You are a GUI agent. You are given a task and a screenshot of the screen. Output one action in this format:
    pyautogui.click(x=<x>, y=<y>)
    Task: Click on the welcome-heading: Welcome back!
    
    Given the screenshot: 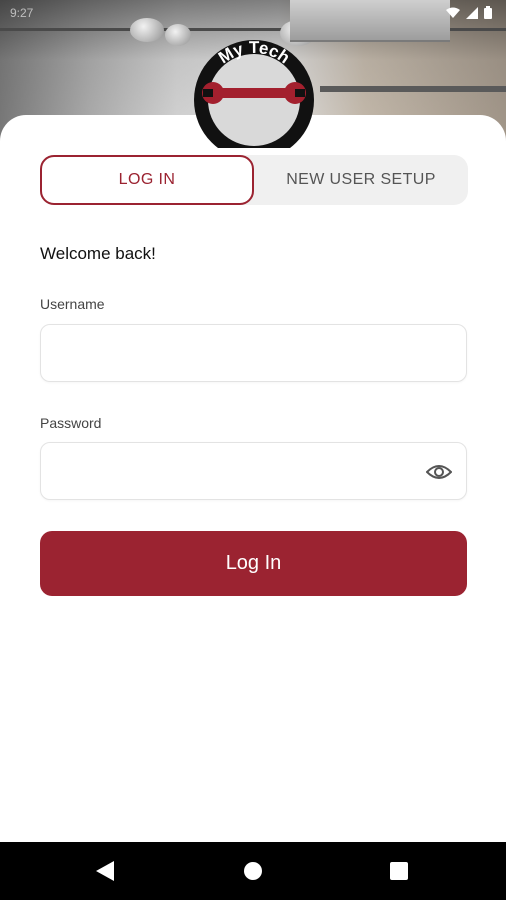 What is the action you would take?
    pyautogui.click(x=98, y=253)
    